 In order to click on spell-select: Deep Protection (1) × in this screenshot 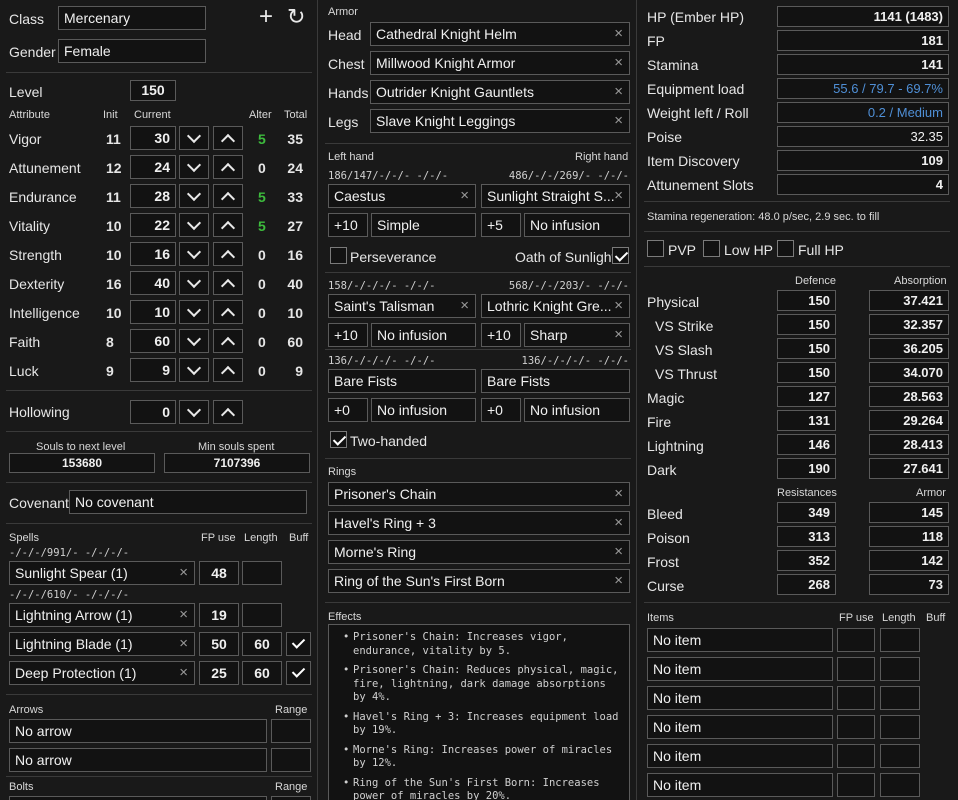, I will do `click(102, 673)`.